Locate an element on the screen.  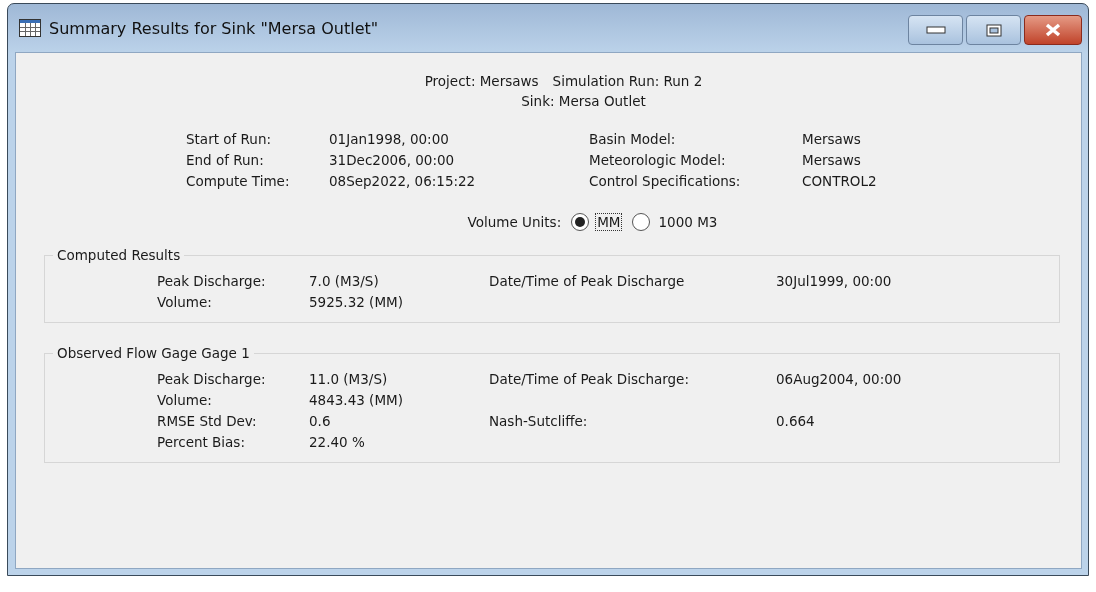
close-icon is located at coordinates (1053, 30).